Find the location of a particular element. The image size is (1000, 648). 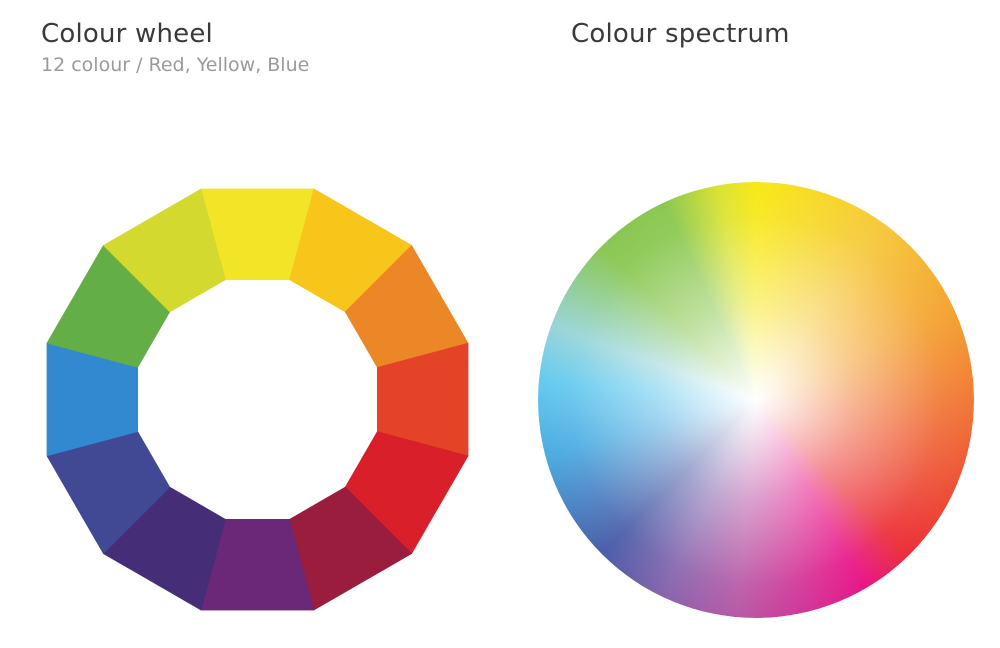

colour-wheel-title: Colour wheel is located at coordinates (127, 34).